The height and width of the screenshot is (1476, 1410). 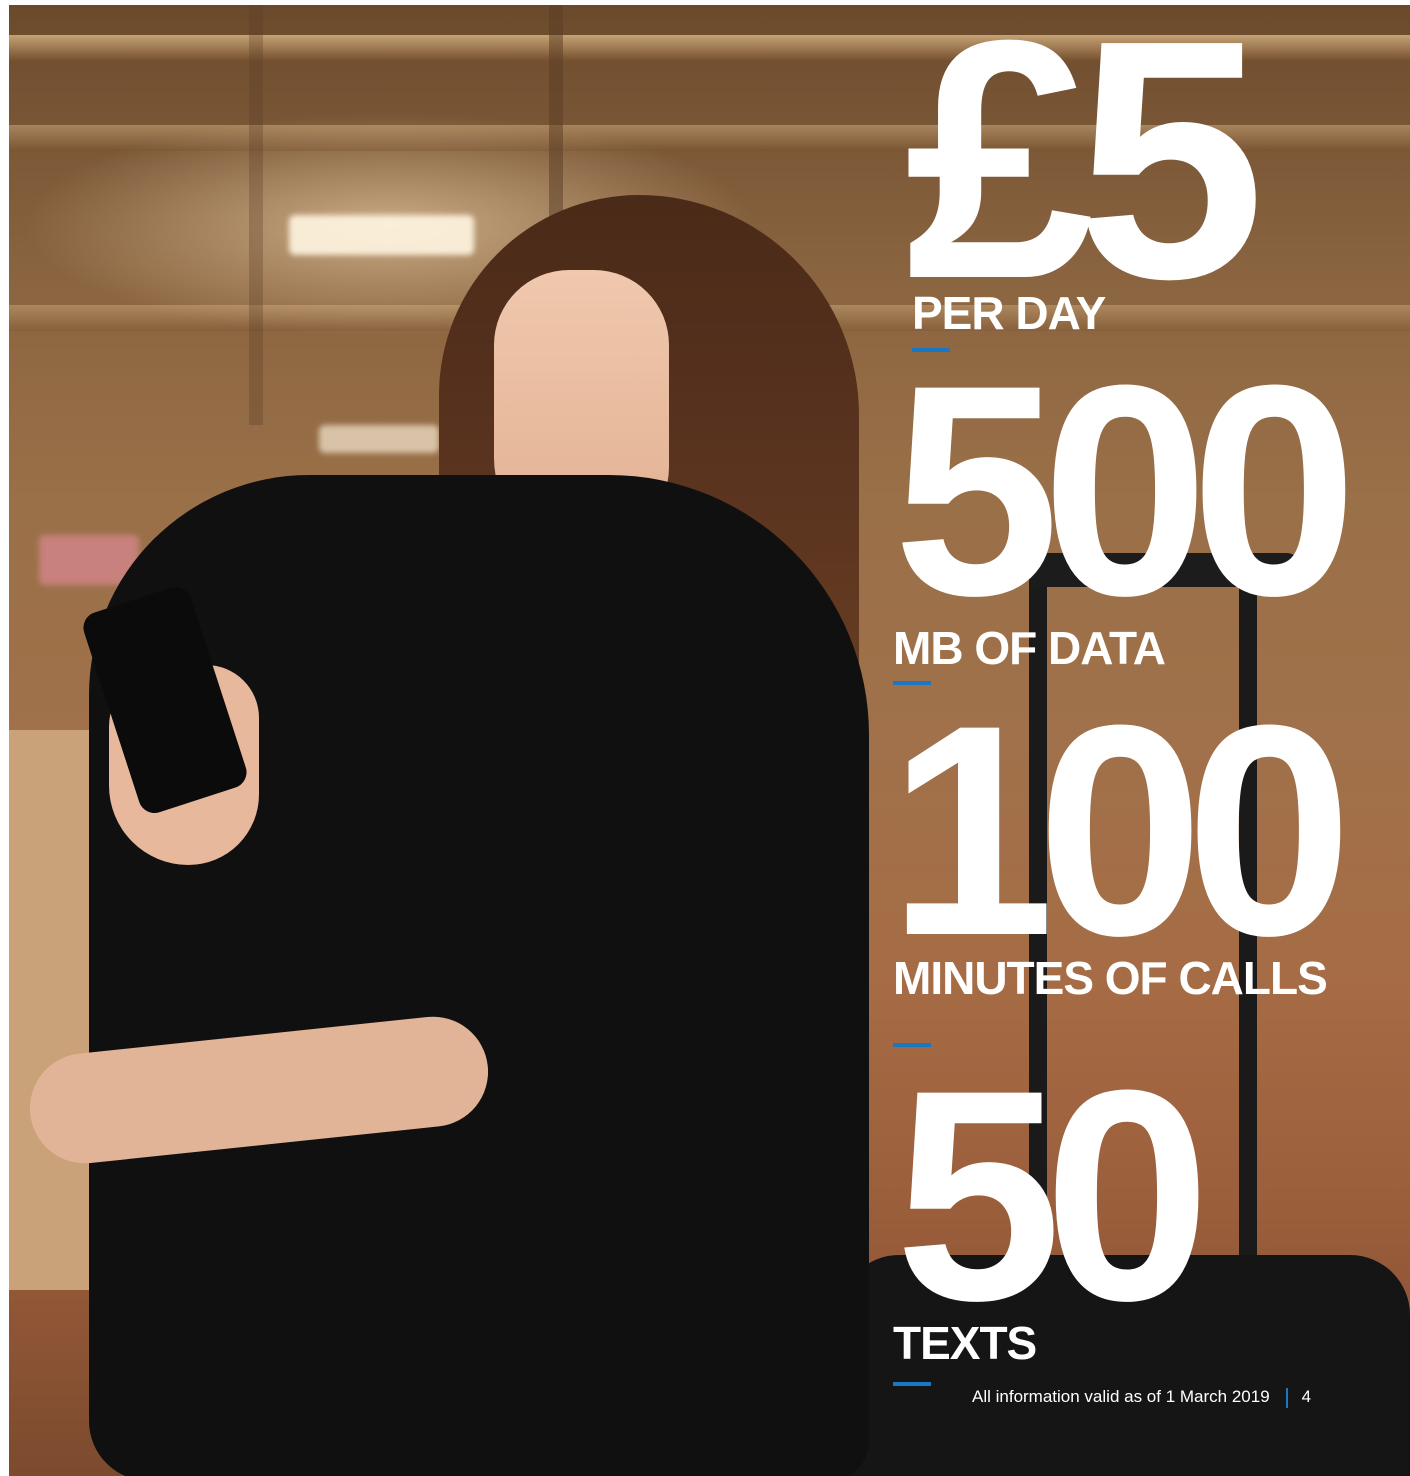 What do you see at coordinates (1306, 1396) in the screenshot?
I see `page-number: 4` at bounding box center [1306, 1396].